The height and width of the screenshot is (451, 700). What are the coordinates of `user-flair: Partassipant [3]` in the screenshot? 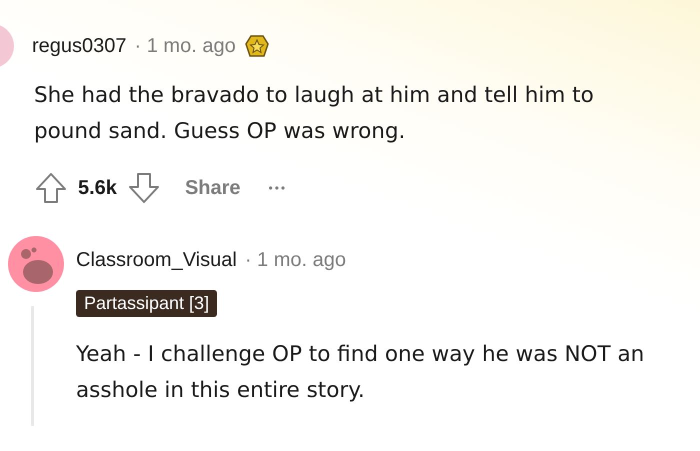 It's located at (147, 303).